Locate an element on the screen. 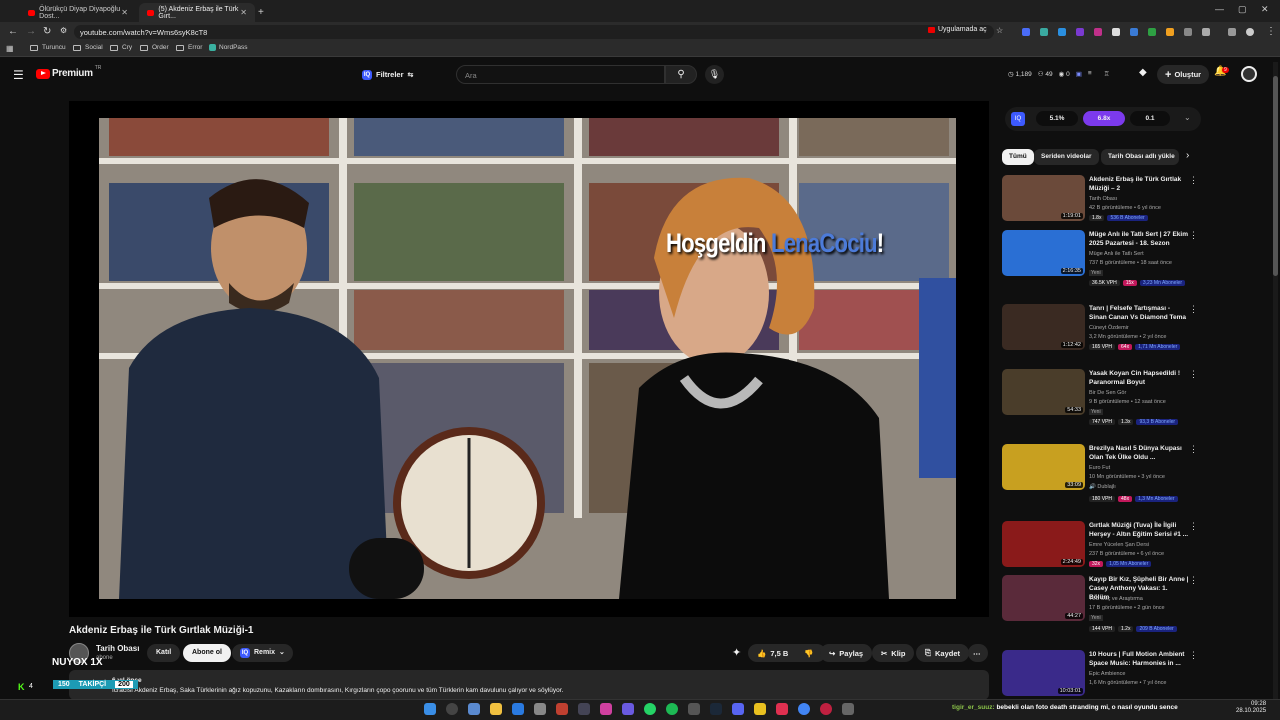 This screenshot has width=1280, height=720. youtube-premium-logo: Premium TR is located at coordinates (68, 72).